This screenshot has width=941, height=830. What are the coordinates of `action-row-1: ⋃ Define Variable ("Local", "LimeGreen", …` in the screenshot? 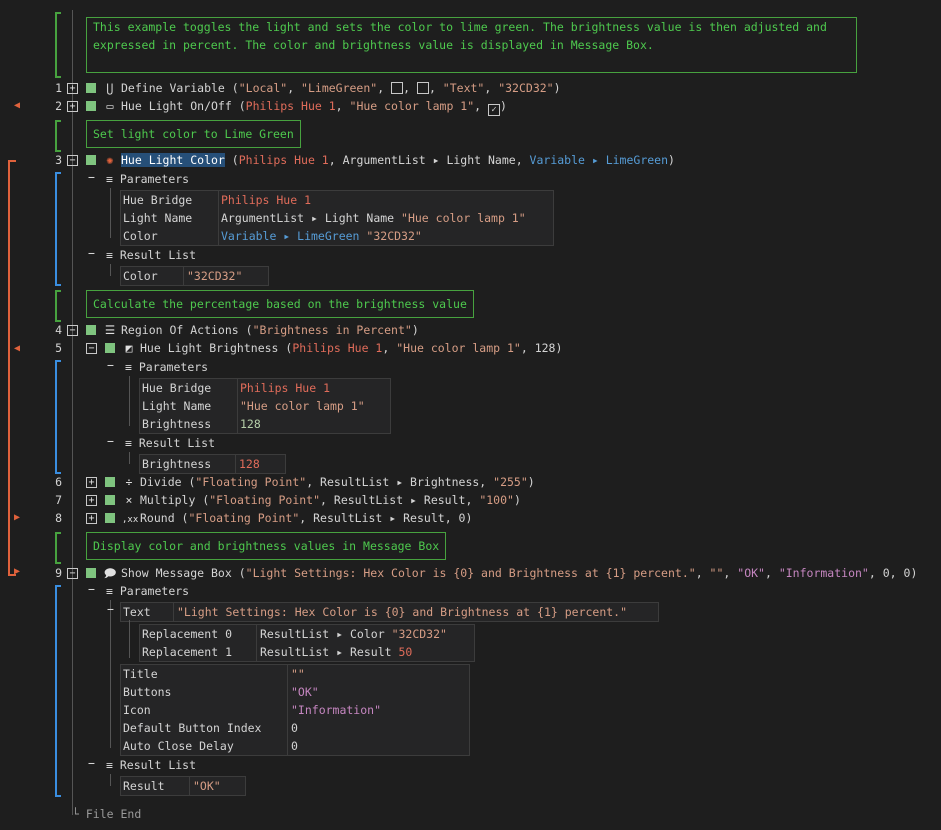 It's located at (332, 88).